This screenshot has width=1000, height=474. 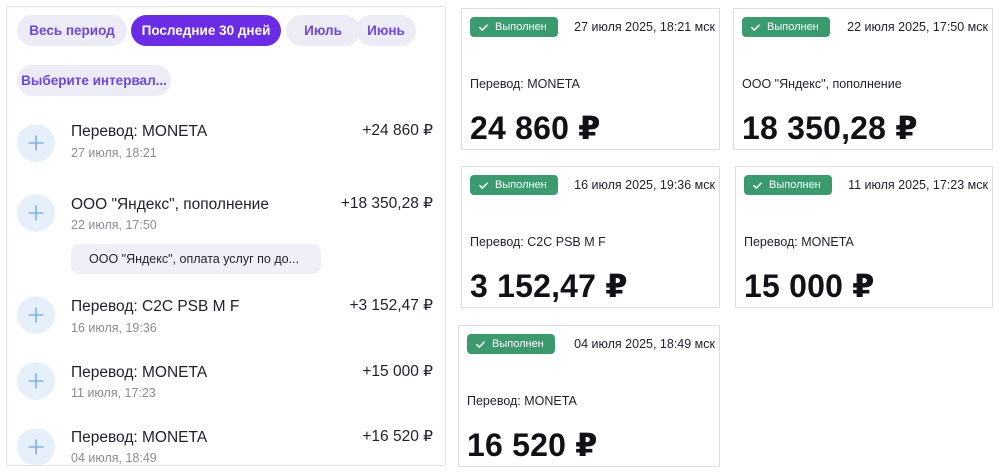 What do you see at coordinates (114, 153) in the screenshot?
I see `transaction-date: 27 июля, 18:21` at bounding box center [114, 153].